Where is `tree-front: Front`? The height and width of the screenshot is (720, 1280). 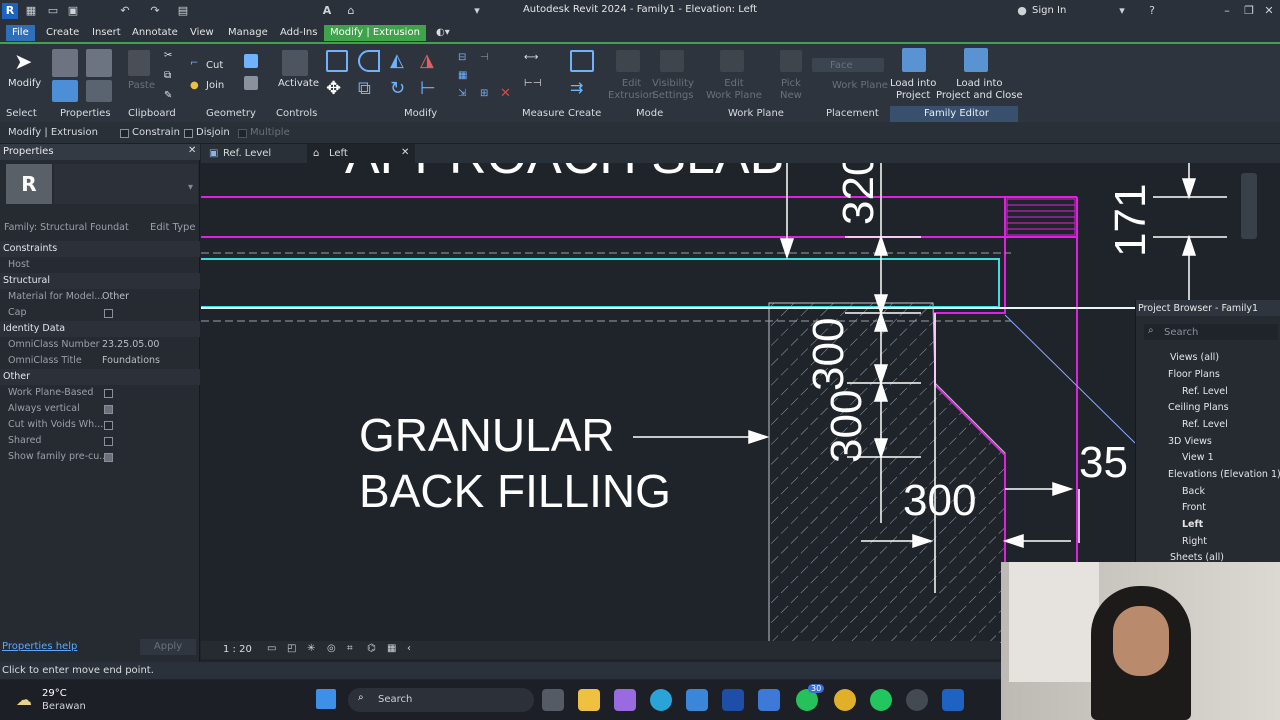
tree-front: Front is located at coordinates (1194, 507).